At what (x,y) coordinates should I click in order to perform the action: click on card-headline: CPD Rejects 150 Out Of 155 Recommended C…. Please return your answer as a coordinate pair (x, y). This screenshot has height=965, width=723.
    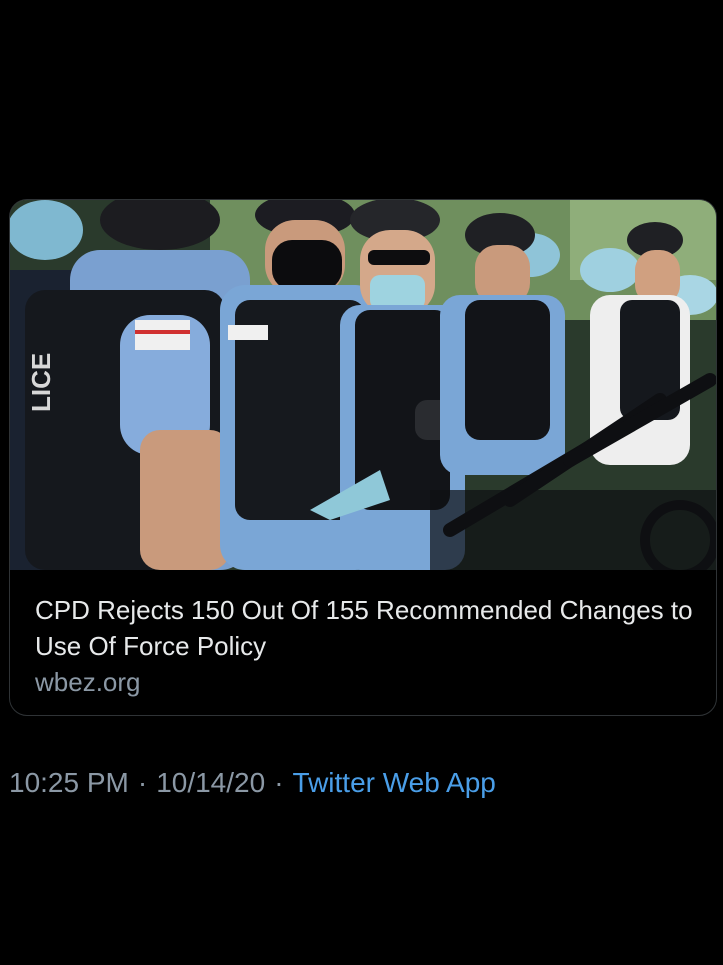
    Looking at the image, I should click on (365, 628).